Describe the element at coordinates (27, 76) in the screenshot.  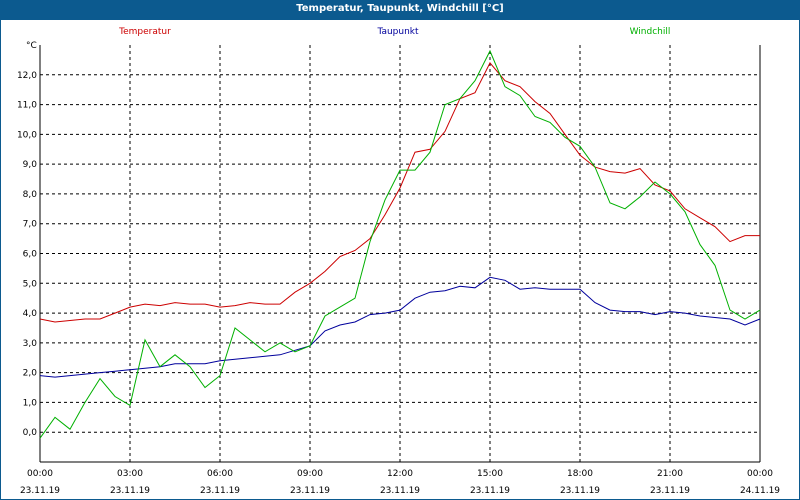
I see `y-tick-label: 12,0` at that location.